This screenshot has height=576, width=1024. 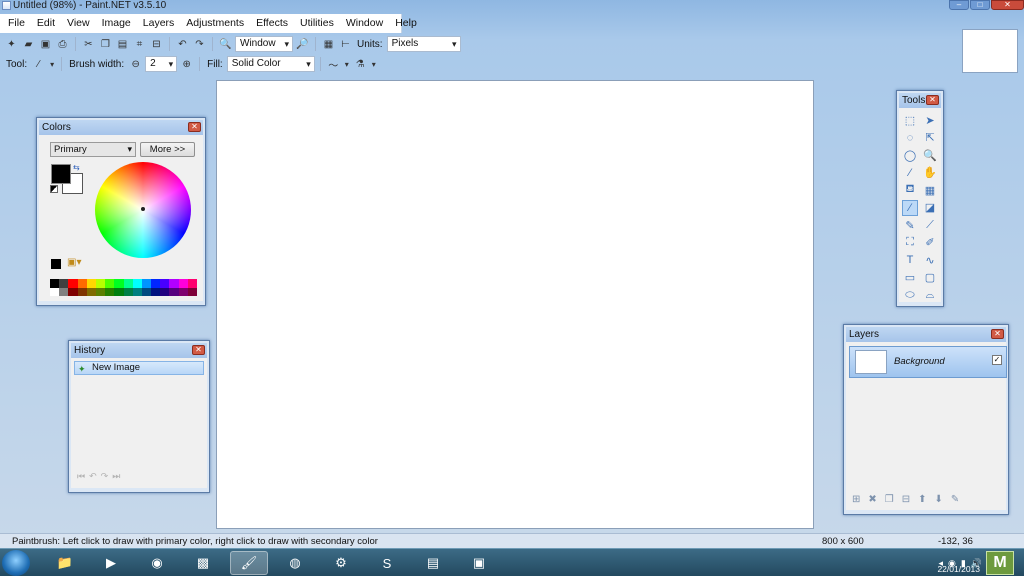 I want to click on freeform-shape-tool-icon: ⌓, so click(x=930, y=295).